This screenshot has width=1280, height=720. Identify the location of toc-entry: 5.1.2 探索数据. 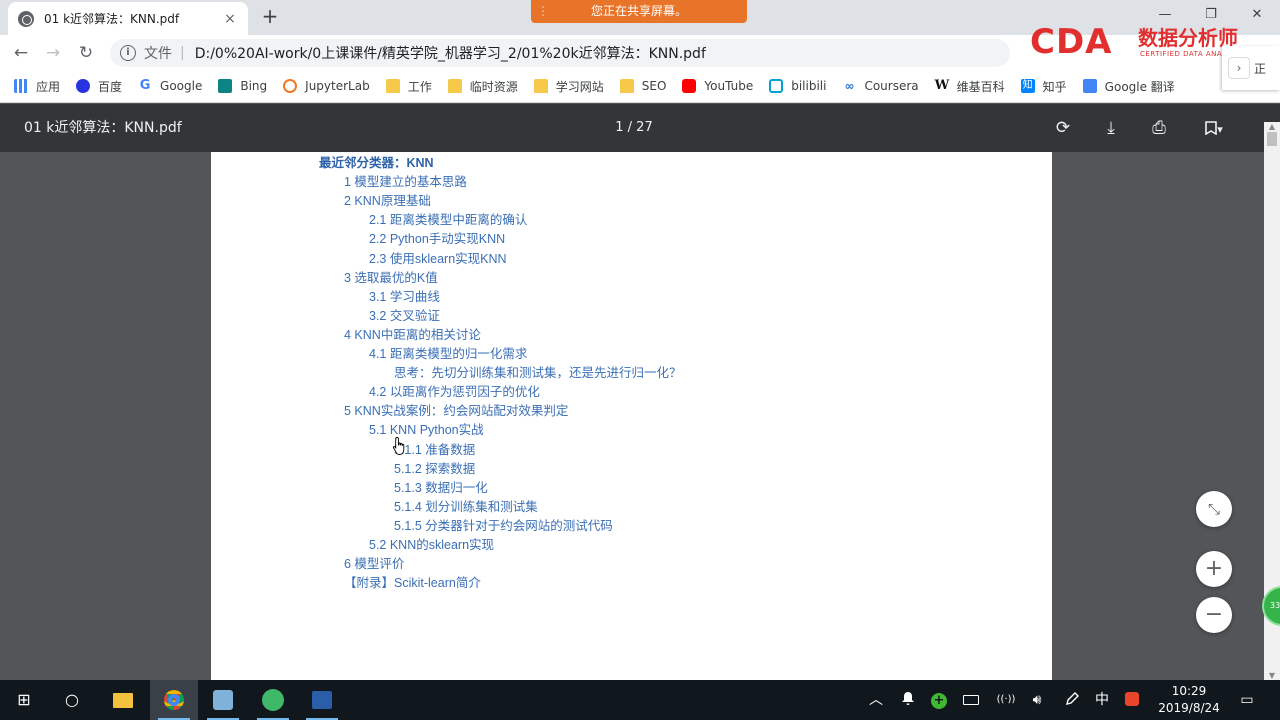
(434, 469).